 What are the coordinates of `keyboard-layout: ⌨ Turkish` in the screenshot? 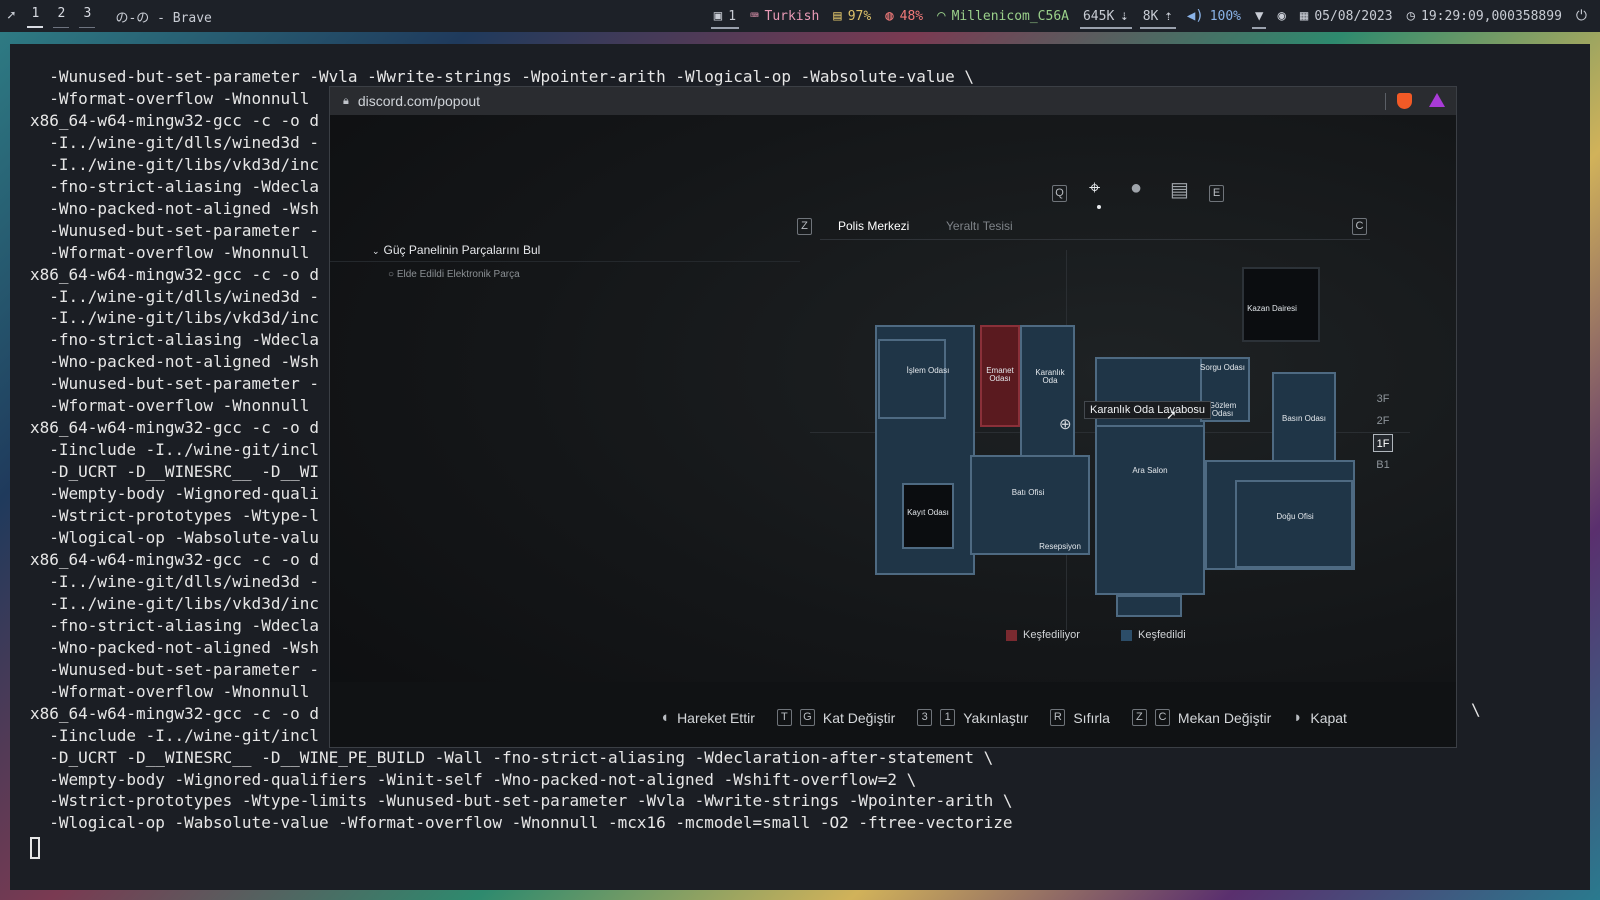 It's located at (784, 16).